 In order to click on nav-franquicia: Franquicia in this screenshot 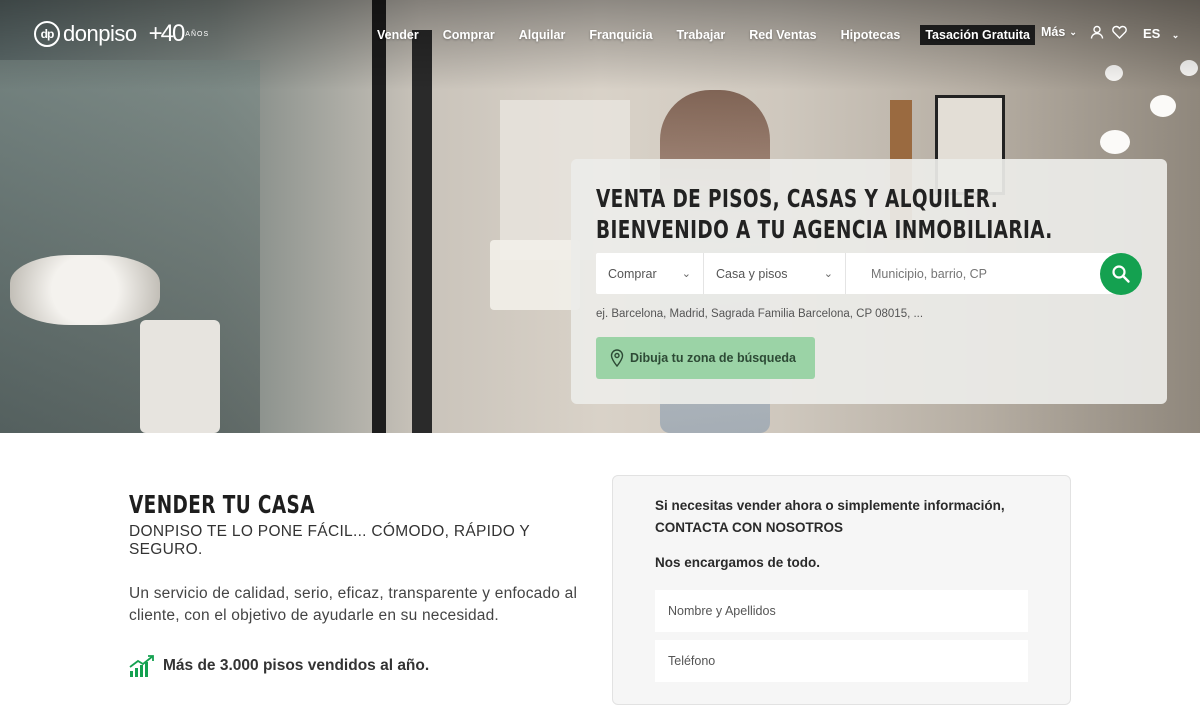, I will do `click(620, 35)`.